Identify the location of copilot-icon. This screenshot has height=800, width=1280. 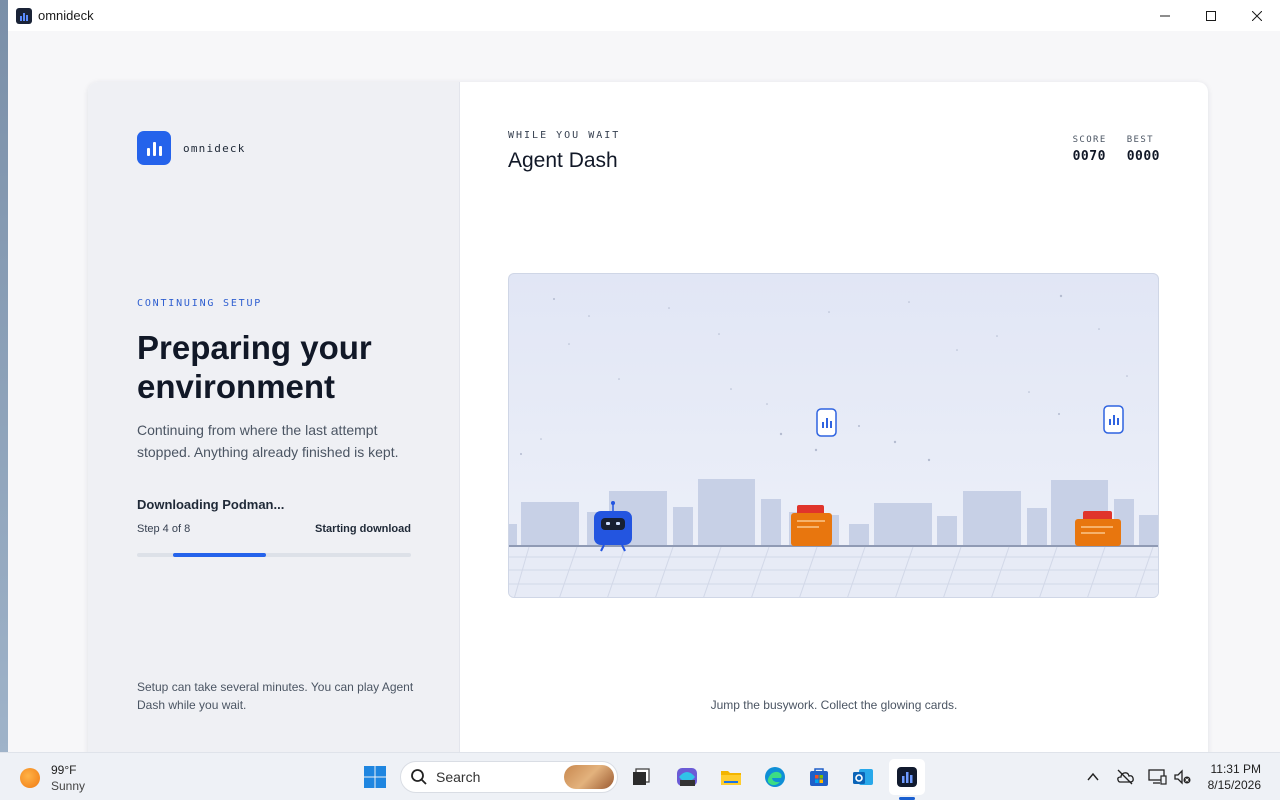
(687, 777).